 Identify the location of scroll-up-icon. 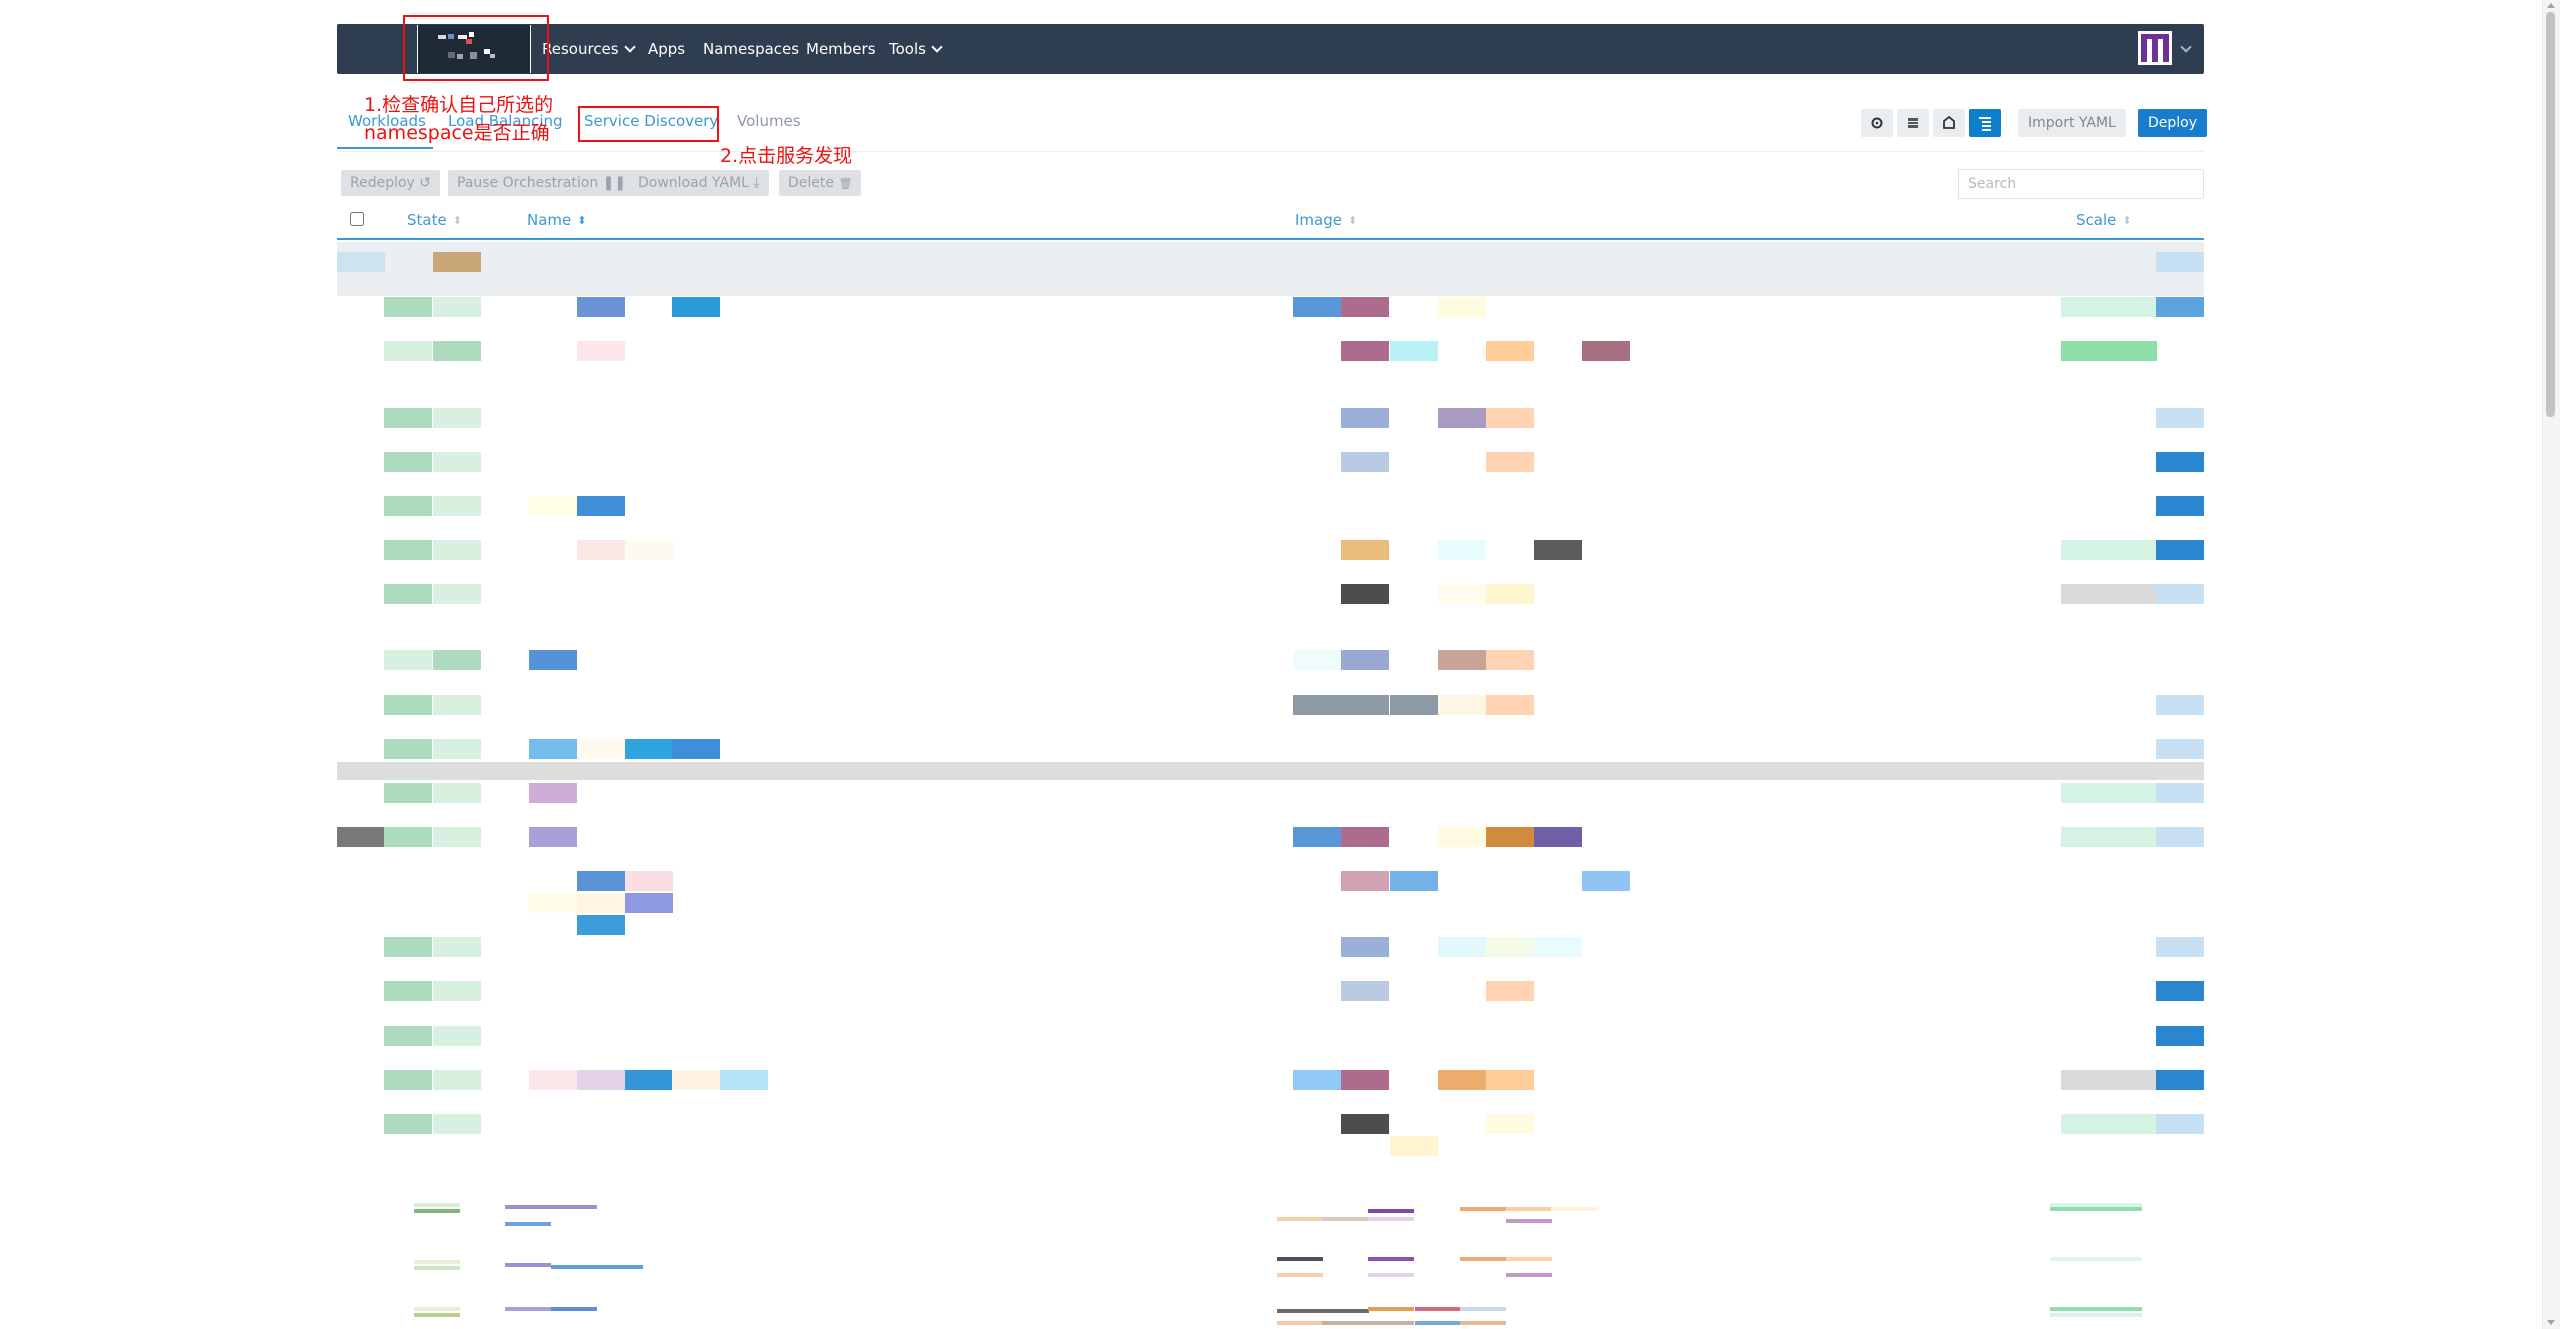
(2551, 5).